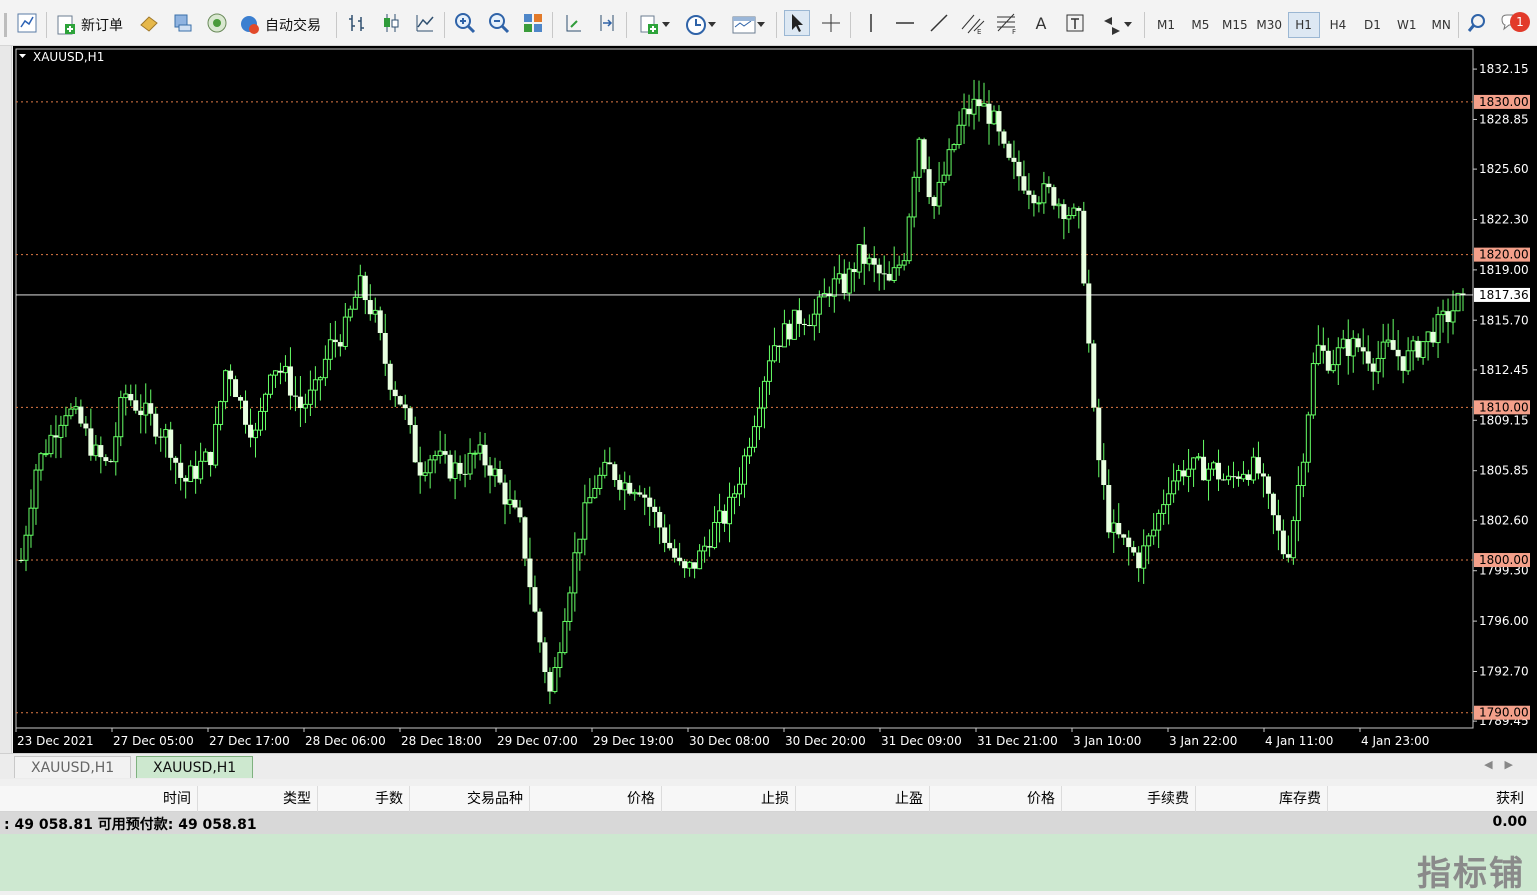 The height and width of the screenshot is (895, 1537). What do you see at coordinates (863, 799) in the screenshot?
I see `column-header-6: 止盈` at bounding box center [863, 799].